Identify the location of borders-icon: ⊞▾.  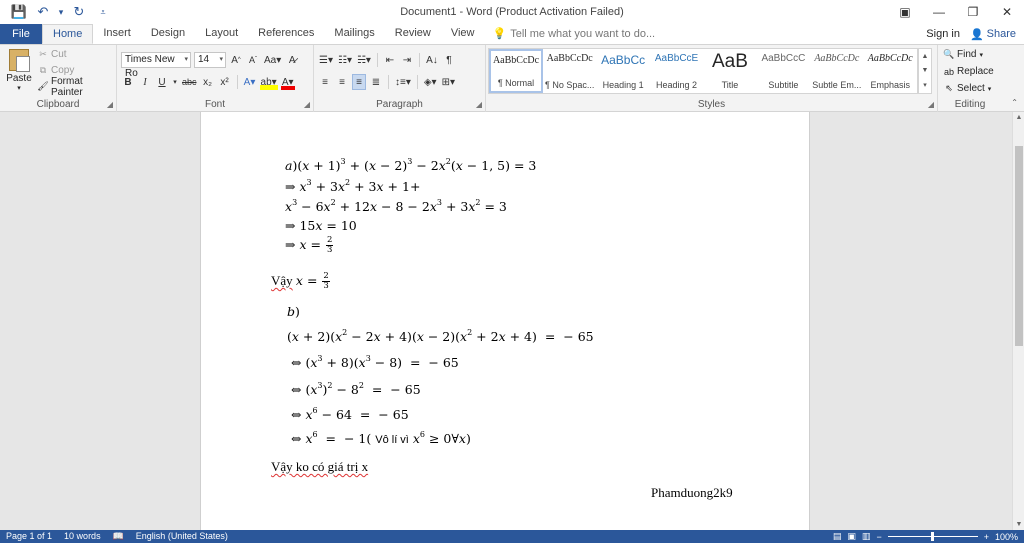
(448, 82).